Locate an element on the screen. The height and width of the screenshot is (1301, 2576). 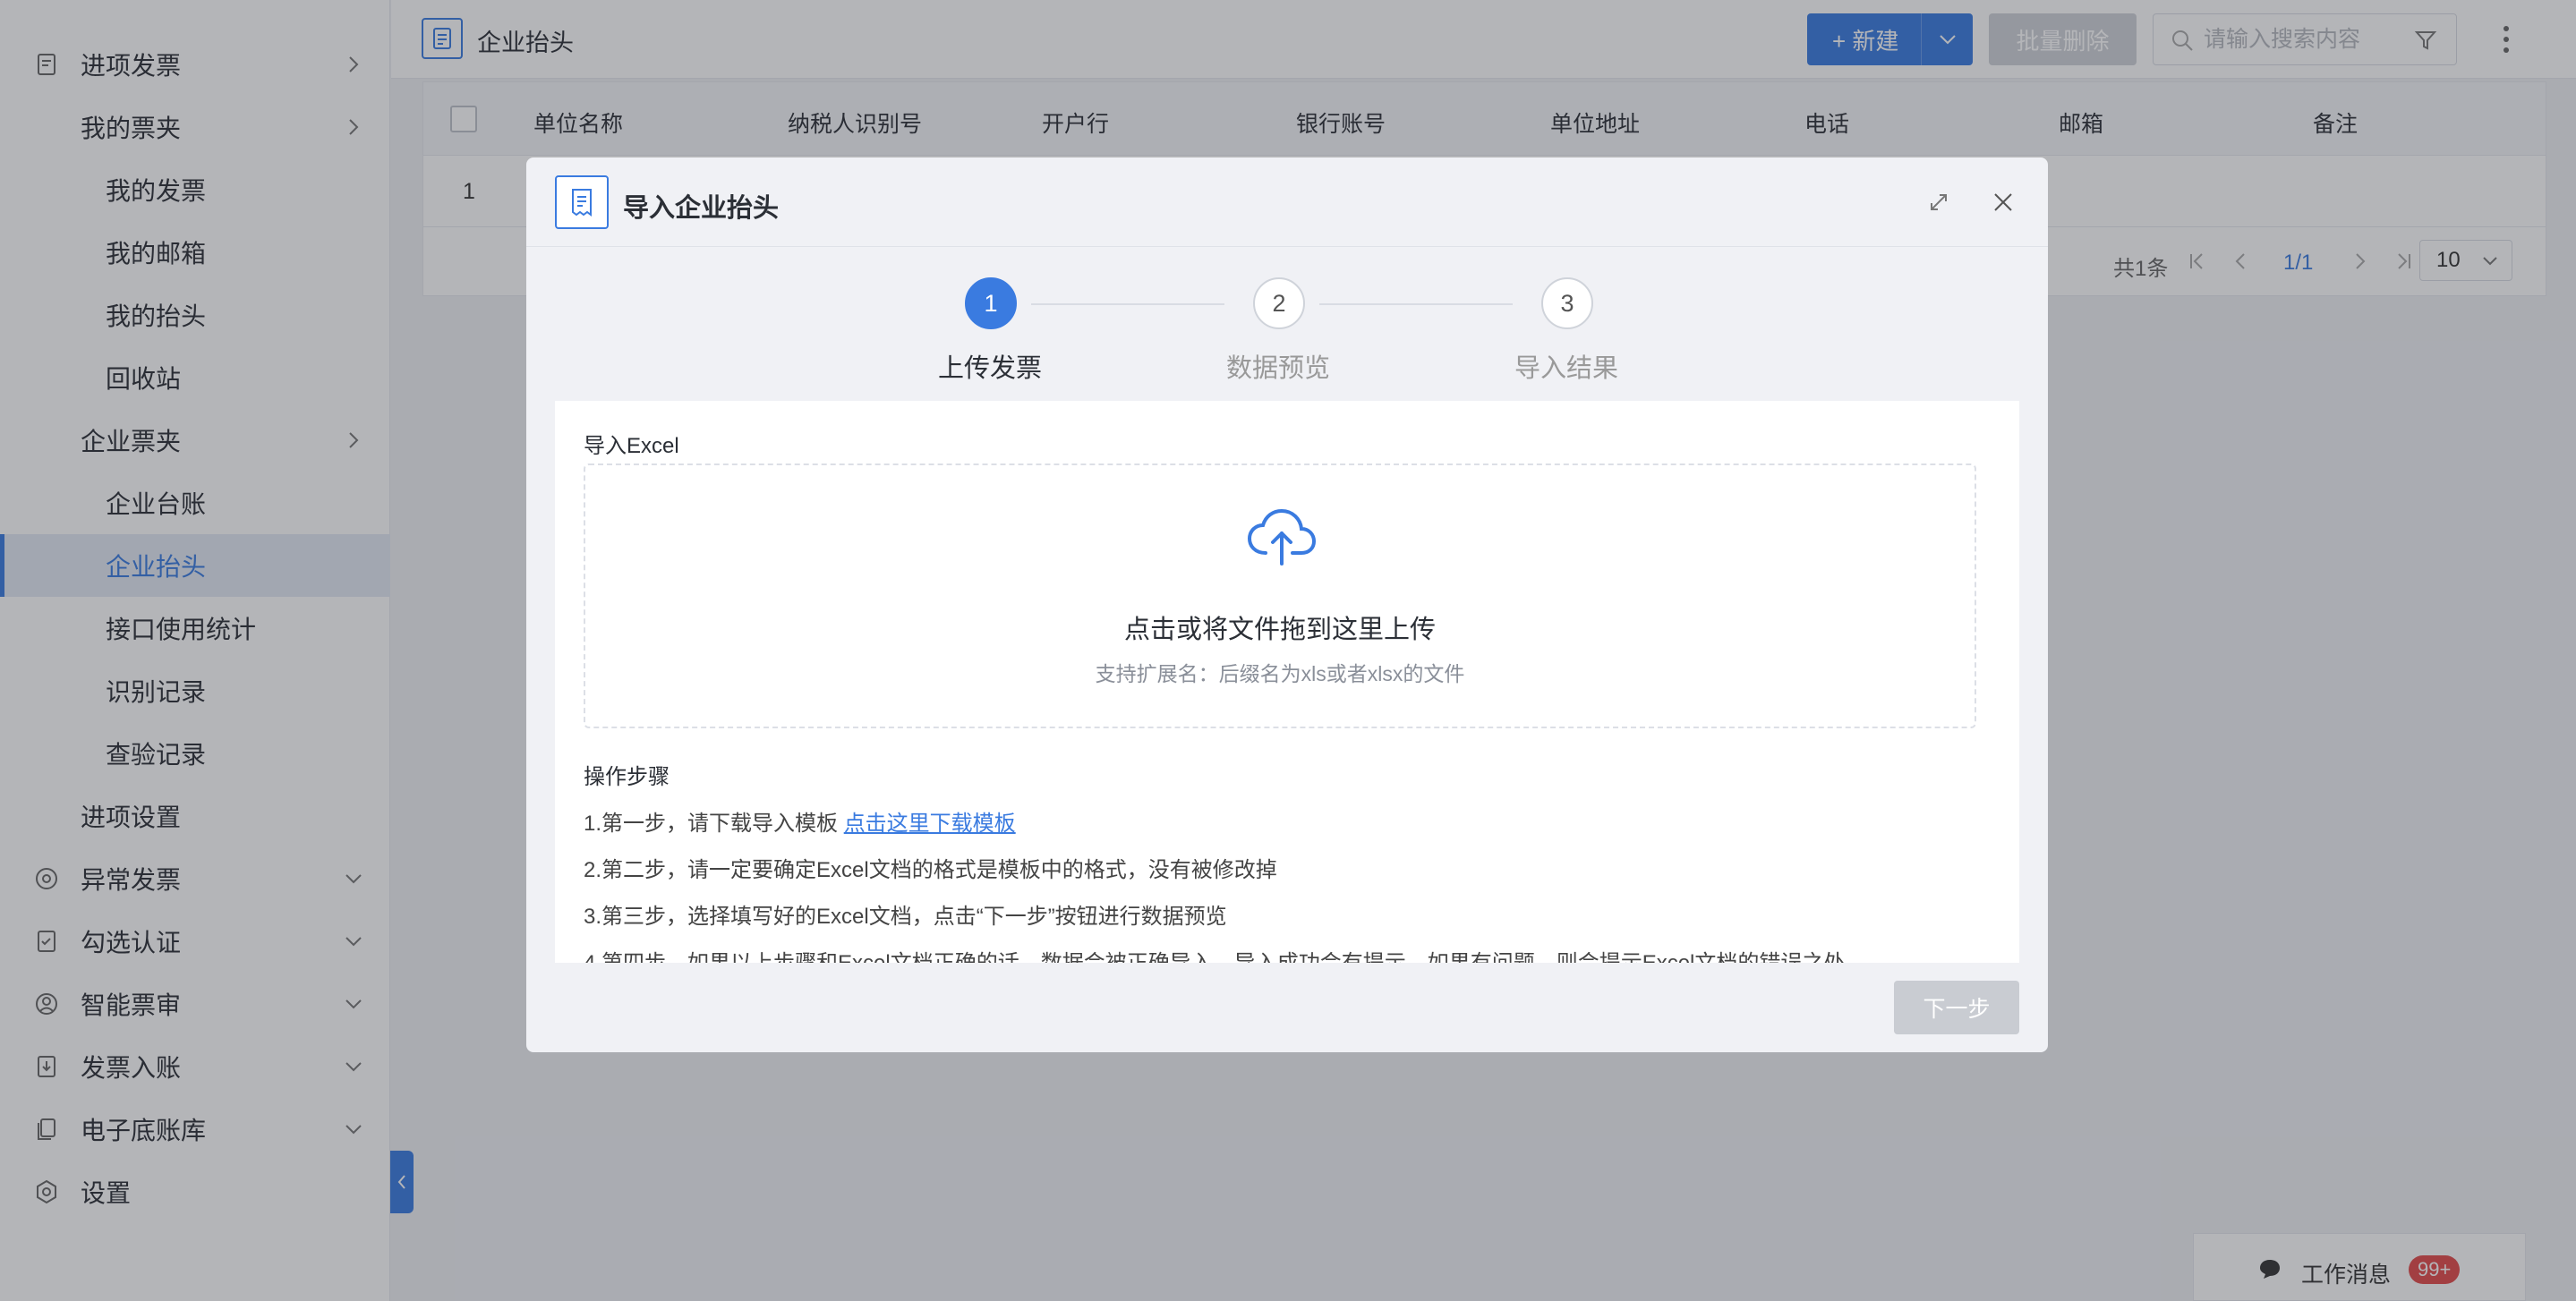
dialog-header: 导入企业抬头 is located at coordinates (1287, 202).